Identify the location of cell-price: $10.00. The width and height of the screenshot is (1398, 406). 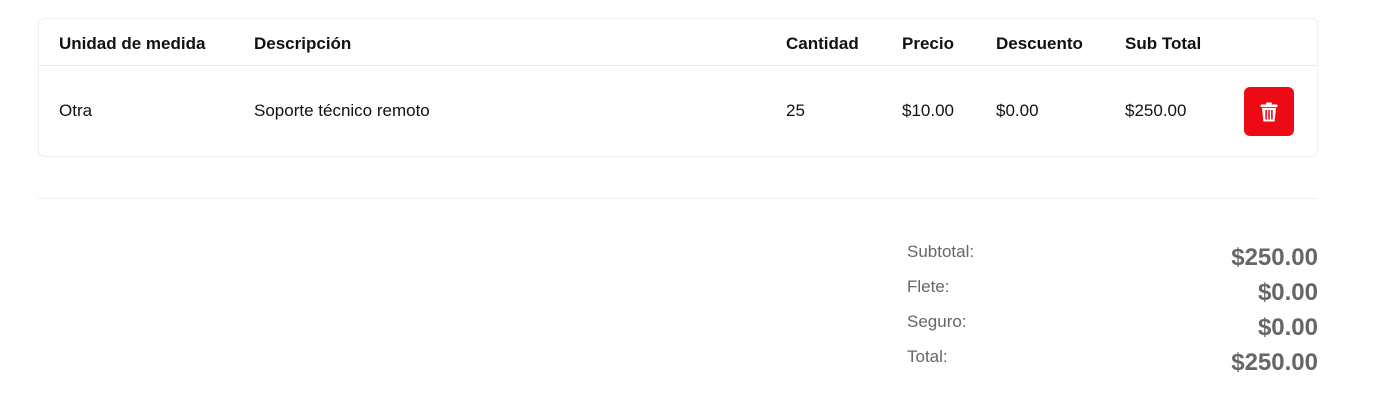
(928, 110).